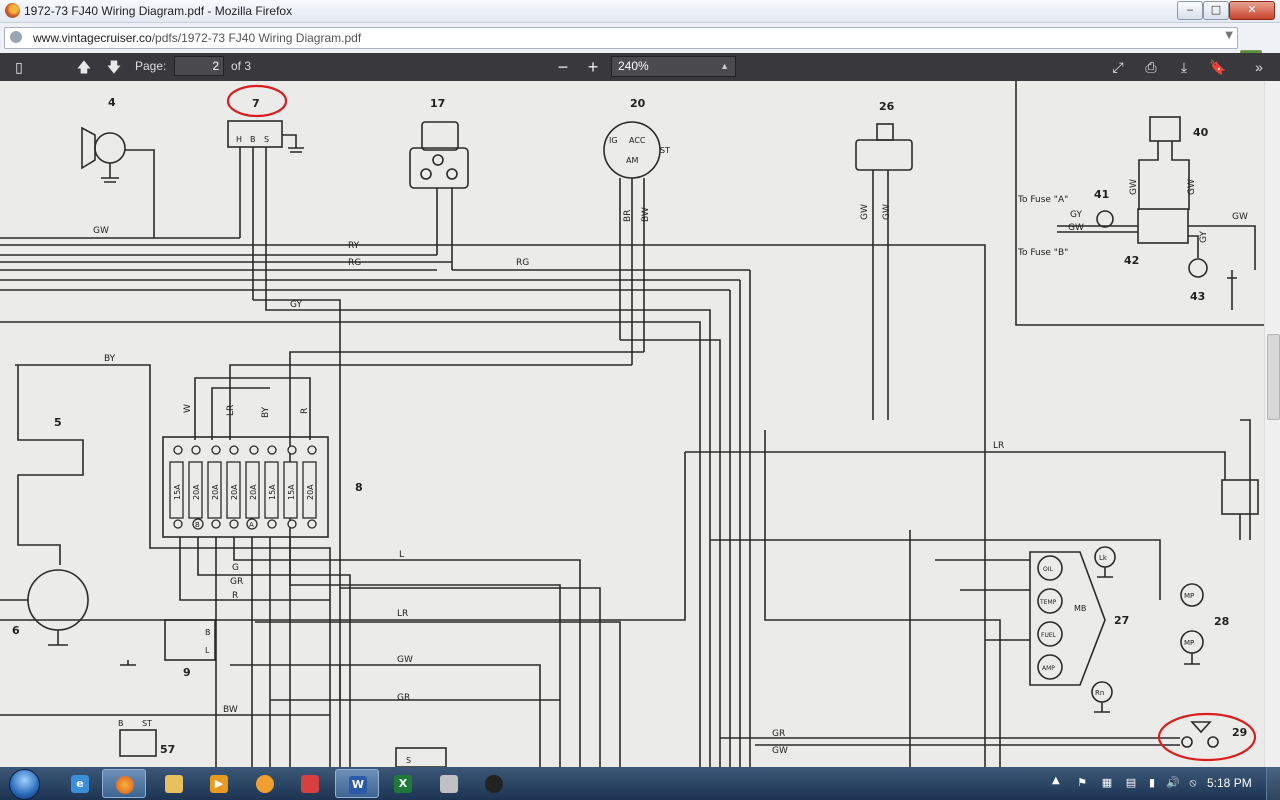 The width and height of the screenshot is (1280, 800). I want to click on network-icon: ▮, so click(1152, 783).